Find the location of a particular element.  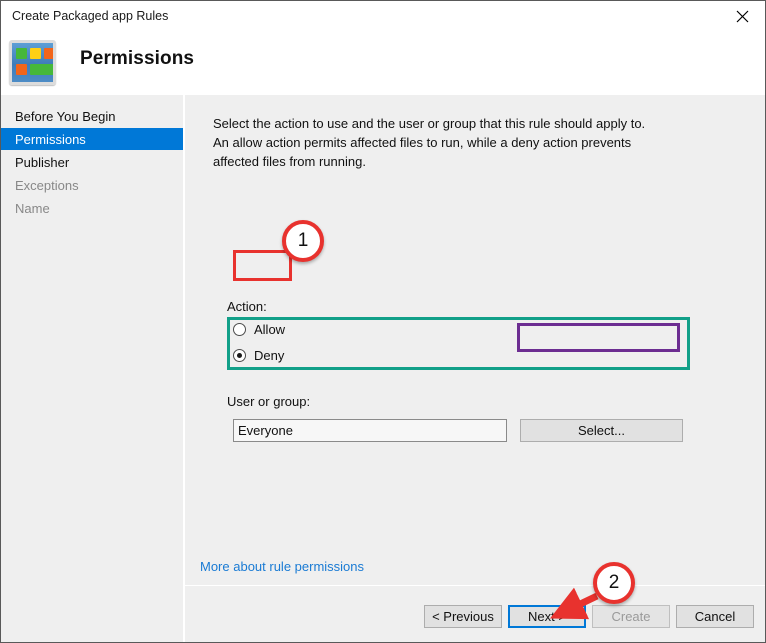

sidebar-item-label: Exceptions is located at coordinates (47, 185).